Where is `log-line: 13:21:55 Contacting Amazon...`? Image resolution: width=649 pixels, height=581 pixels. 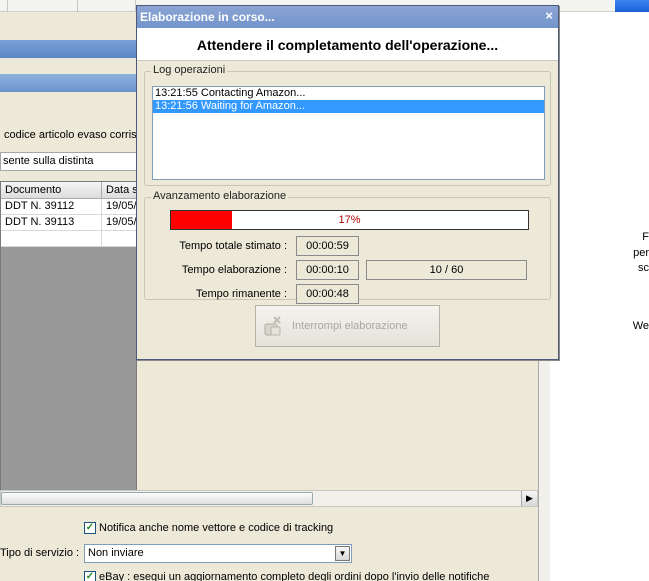
log-line: 13:21:55 Contacting Amazon... is located at coordinates (348, 93).